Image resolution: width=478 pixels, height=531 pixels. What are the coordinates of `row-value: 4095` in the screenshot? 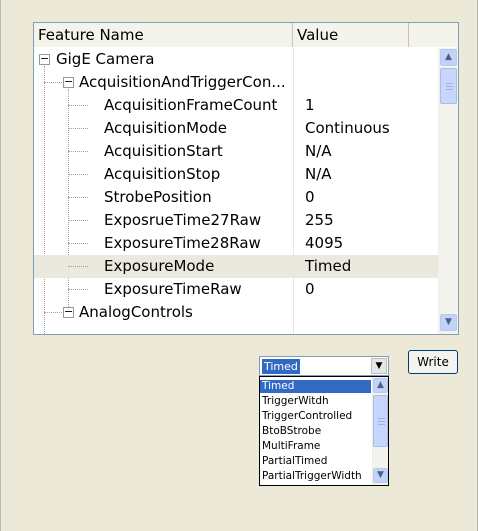 It's located at (324, 243).